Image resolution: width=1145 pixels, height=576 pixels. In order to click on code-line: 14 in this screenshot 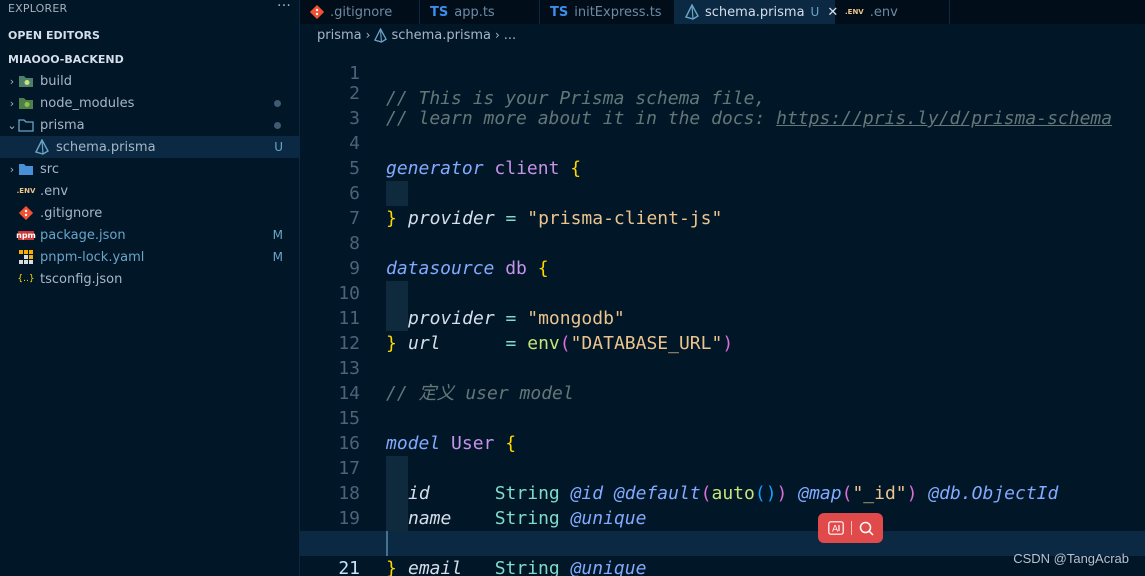, I will do `click(722, 380)`.